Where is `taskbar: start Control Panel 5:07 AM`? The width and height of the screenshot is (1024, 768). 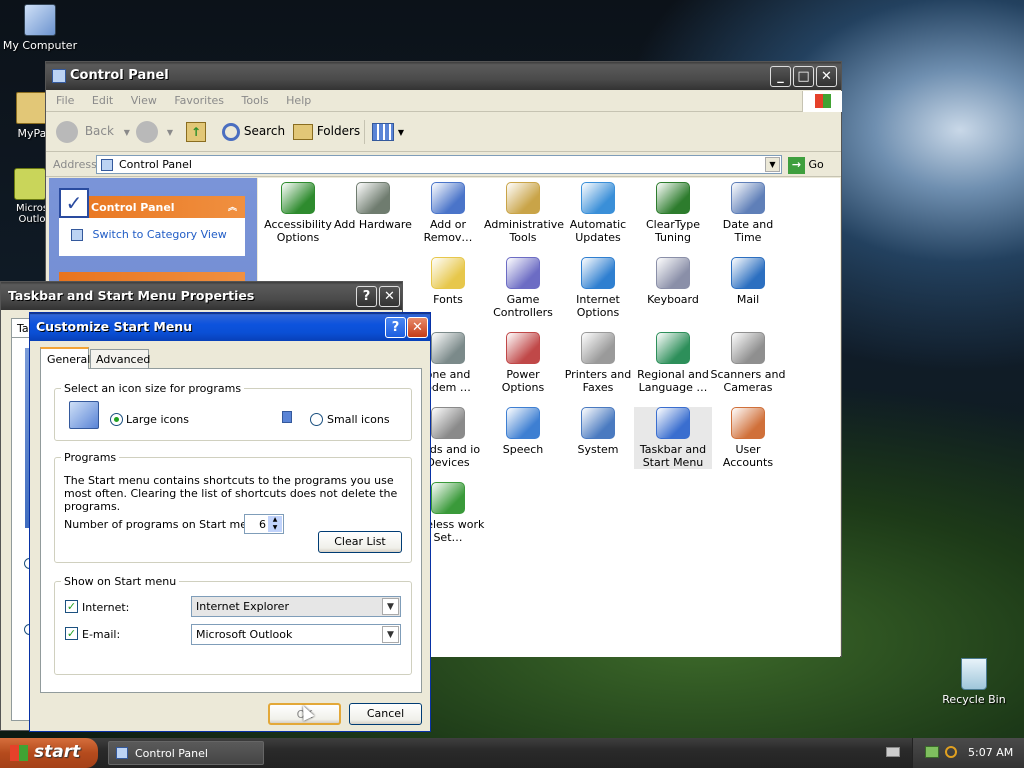
taskbar: start Control Panel 5:07 AM is located at coordinates (512, 753).